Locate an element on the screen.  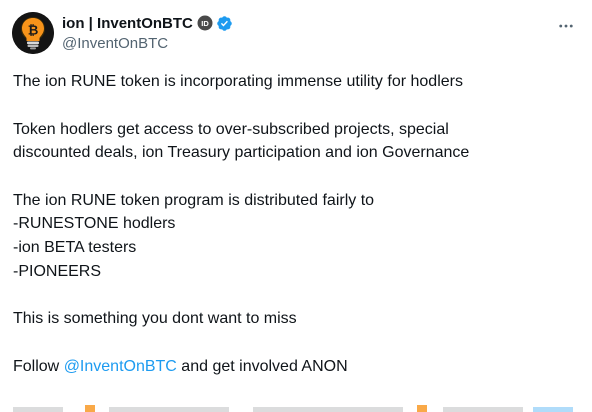
svg-text: ID is located at coordinates (205, 23).